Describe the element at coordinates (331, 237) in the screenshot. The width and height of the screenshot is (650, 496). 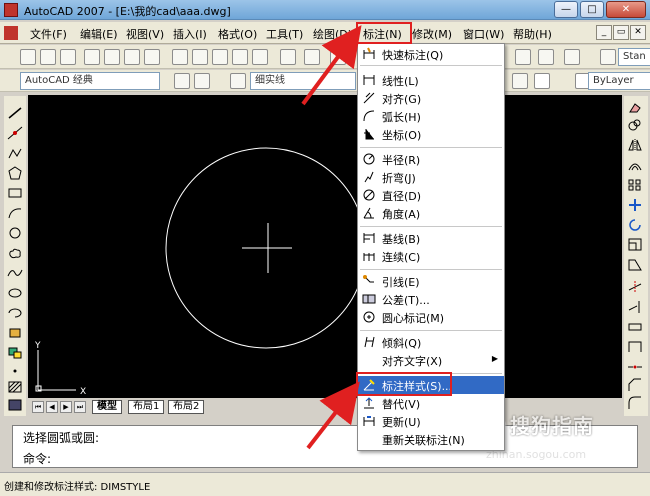
I see `annotation-arrows` at that location.